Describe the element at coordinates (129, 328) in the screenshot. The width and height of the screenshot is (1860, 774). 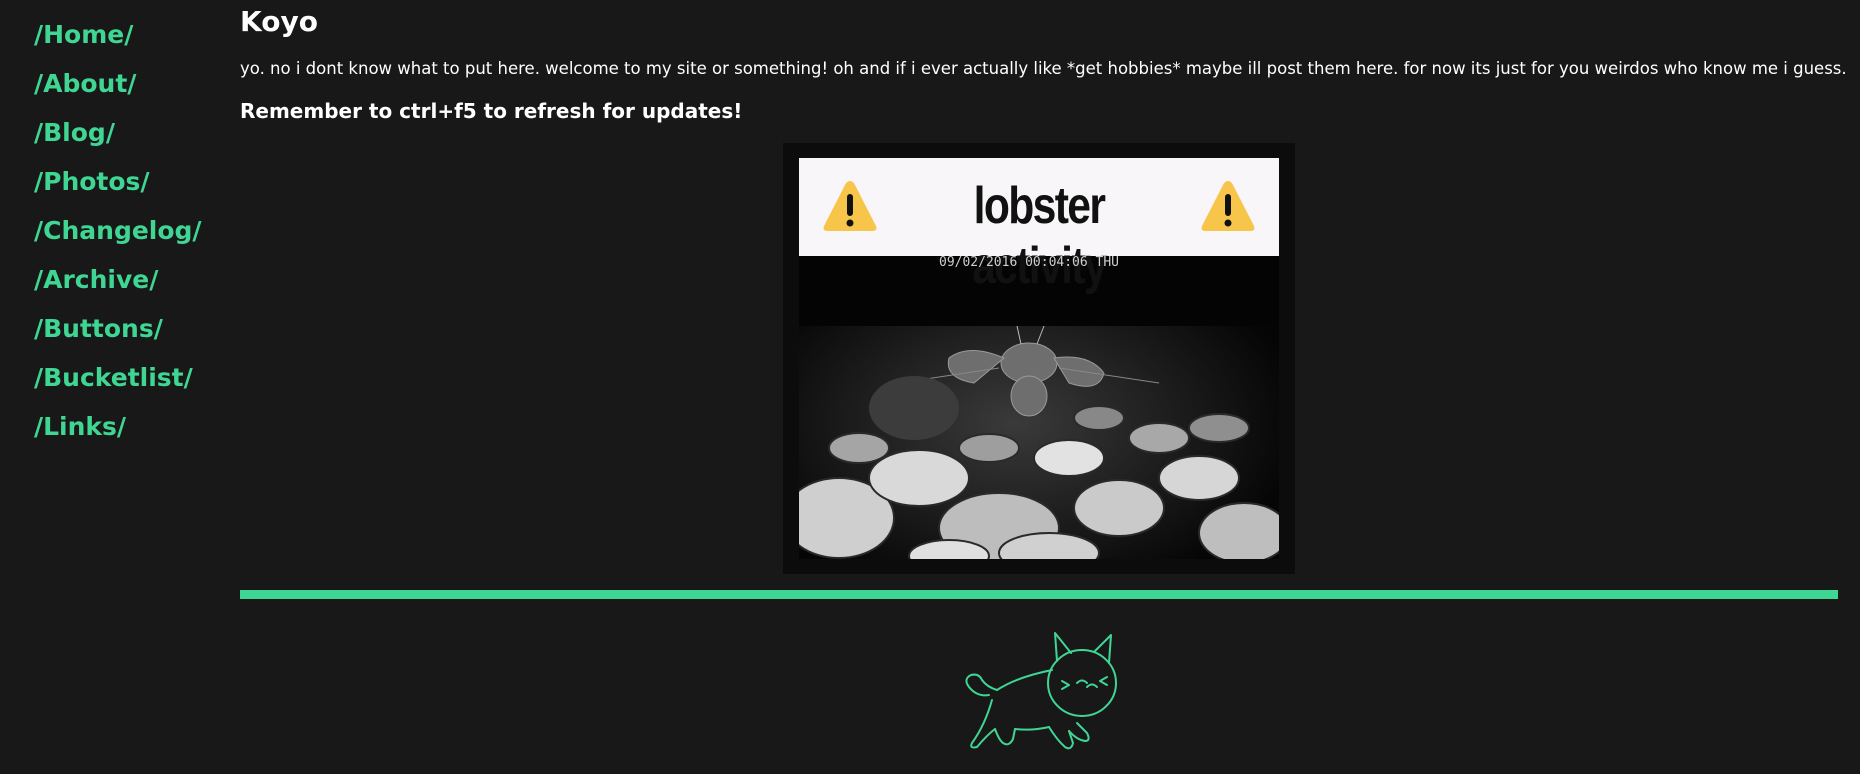
I see `nav-link-buttons: /Buttons/` at that location.